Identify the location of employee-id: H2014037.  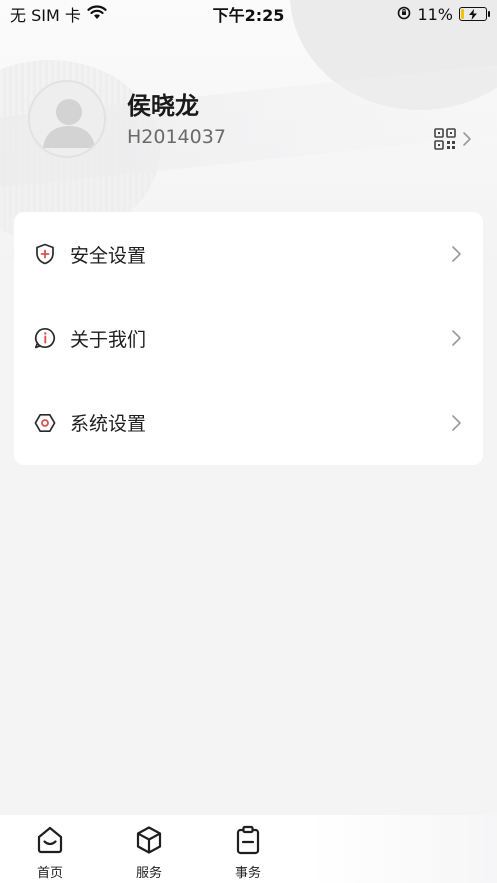
(176, 137).